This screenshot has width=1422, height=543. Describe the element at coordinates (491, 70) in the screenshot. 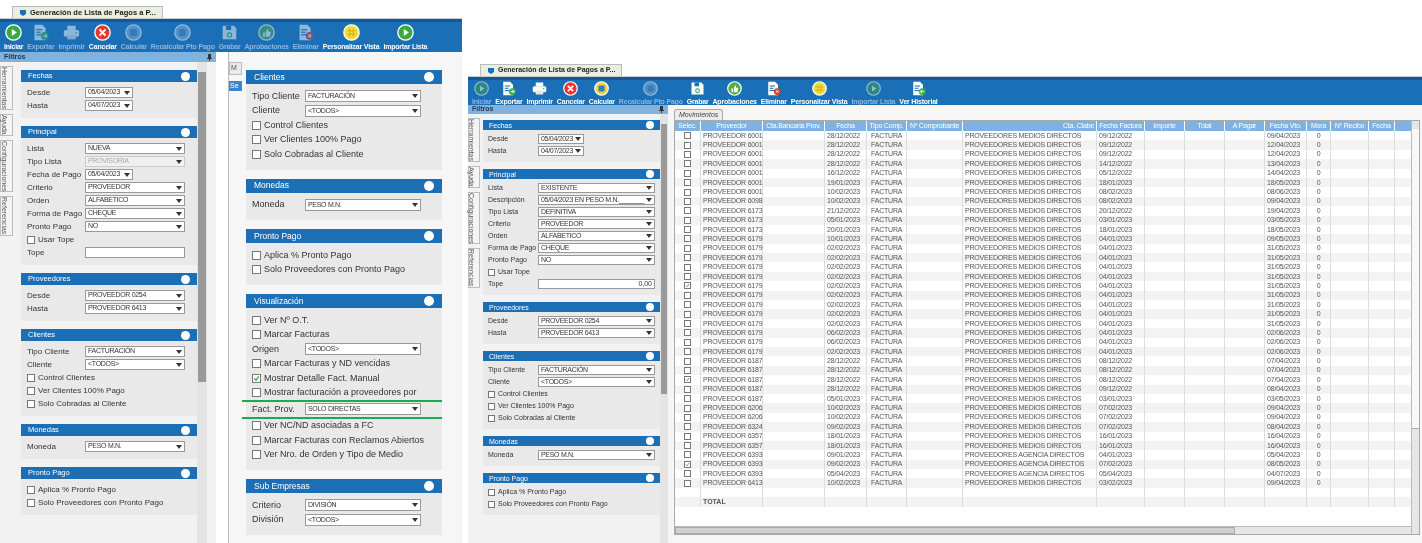

I see `app-icon` at that location.